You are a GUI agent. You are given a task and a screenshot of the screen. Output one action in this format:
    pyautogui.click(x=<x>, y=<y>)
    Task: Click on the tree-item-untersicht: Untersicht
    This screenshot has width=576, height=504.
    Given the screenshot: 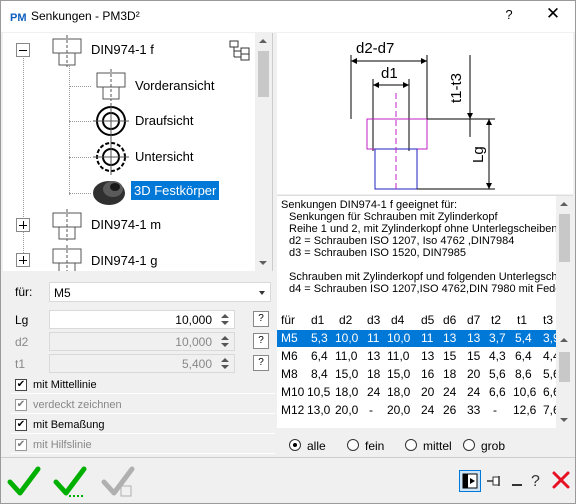 What is the action you would take?
    pyautogui.click(x=164, y=156)
    